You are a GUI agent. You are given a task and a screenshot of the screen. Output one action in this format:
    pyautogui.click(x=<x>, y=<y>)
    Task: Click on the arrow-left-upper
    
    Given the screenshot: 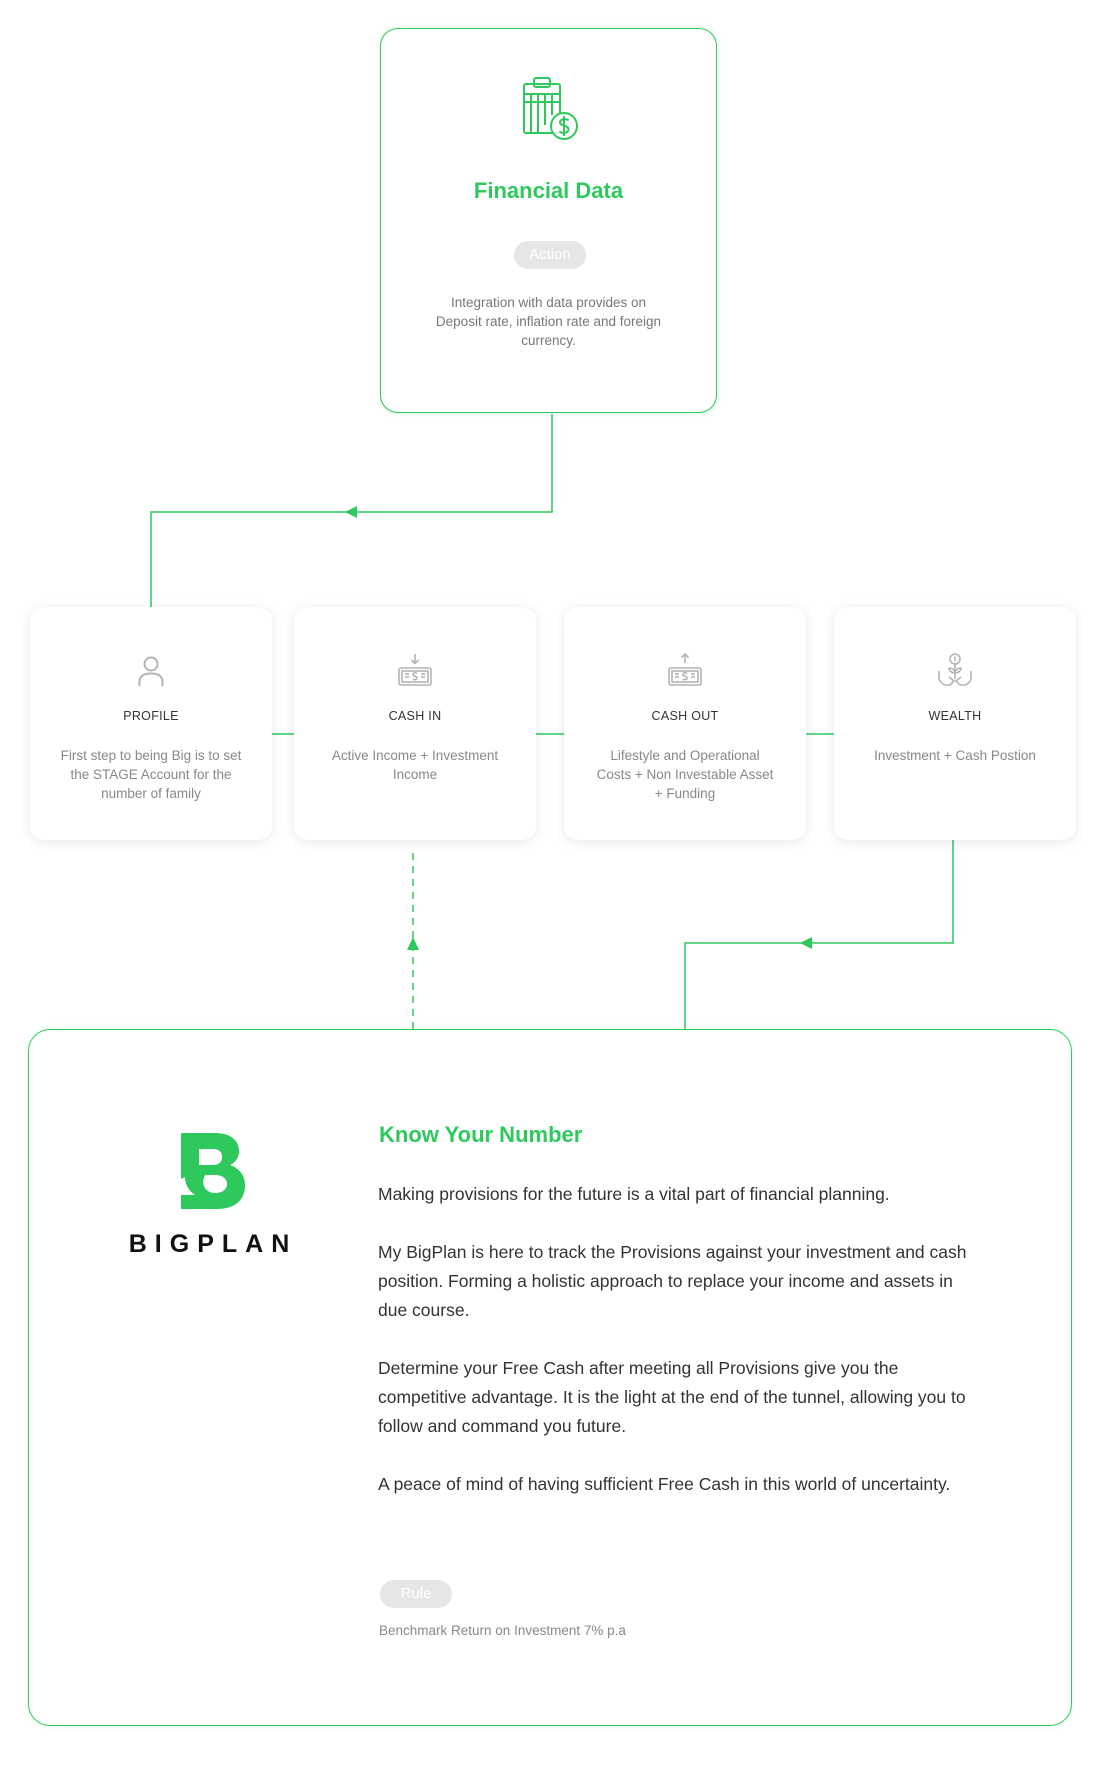 What is the action you would take?
    pyautogui.click(x=351, y=512)
    